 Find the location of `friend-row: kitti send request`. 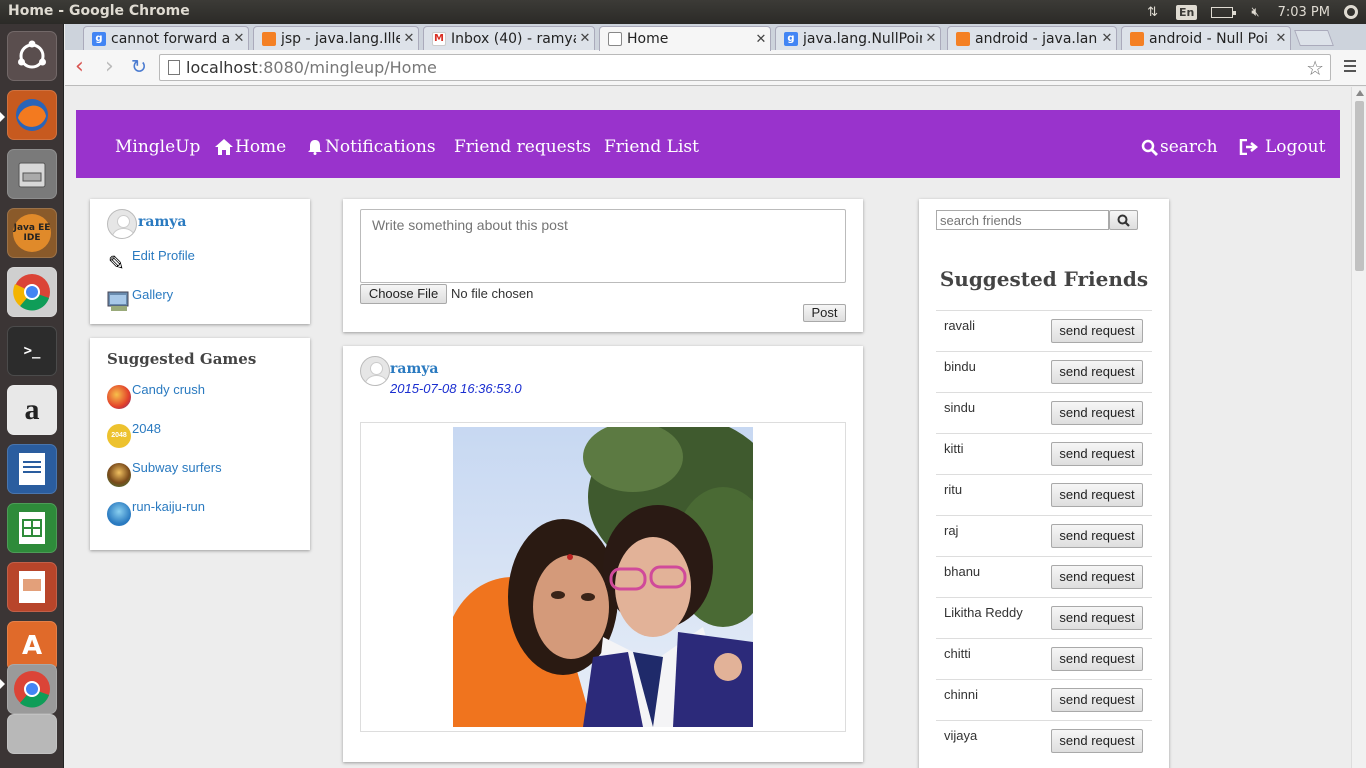

friend-row: kitti send request is located at coordinates (1044, 453).